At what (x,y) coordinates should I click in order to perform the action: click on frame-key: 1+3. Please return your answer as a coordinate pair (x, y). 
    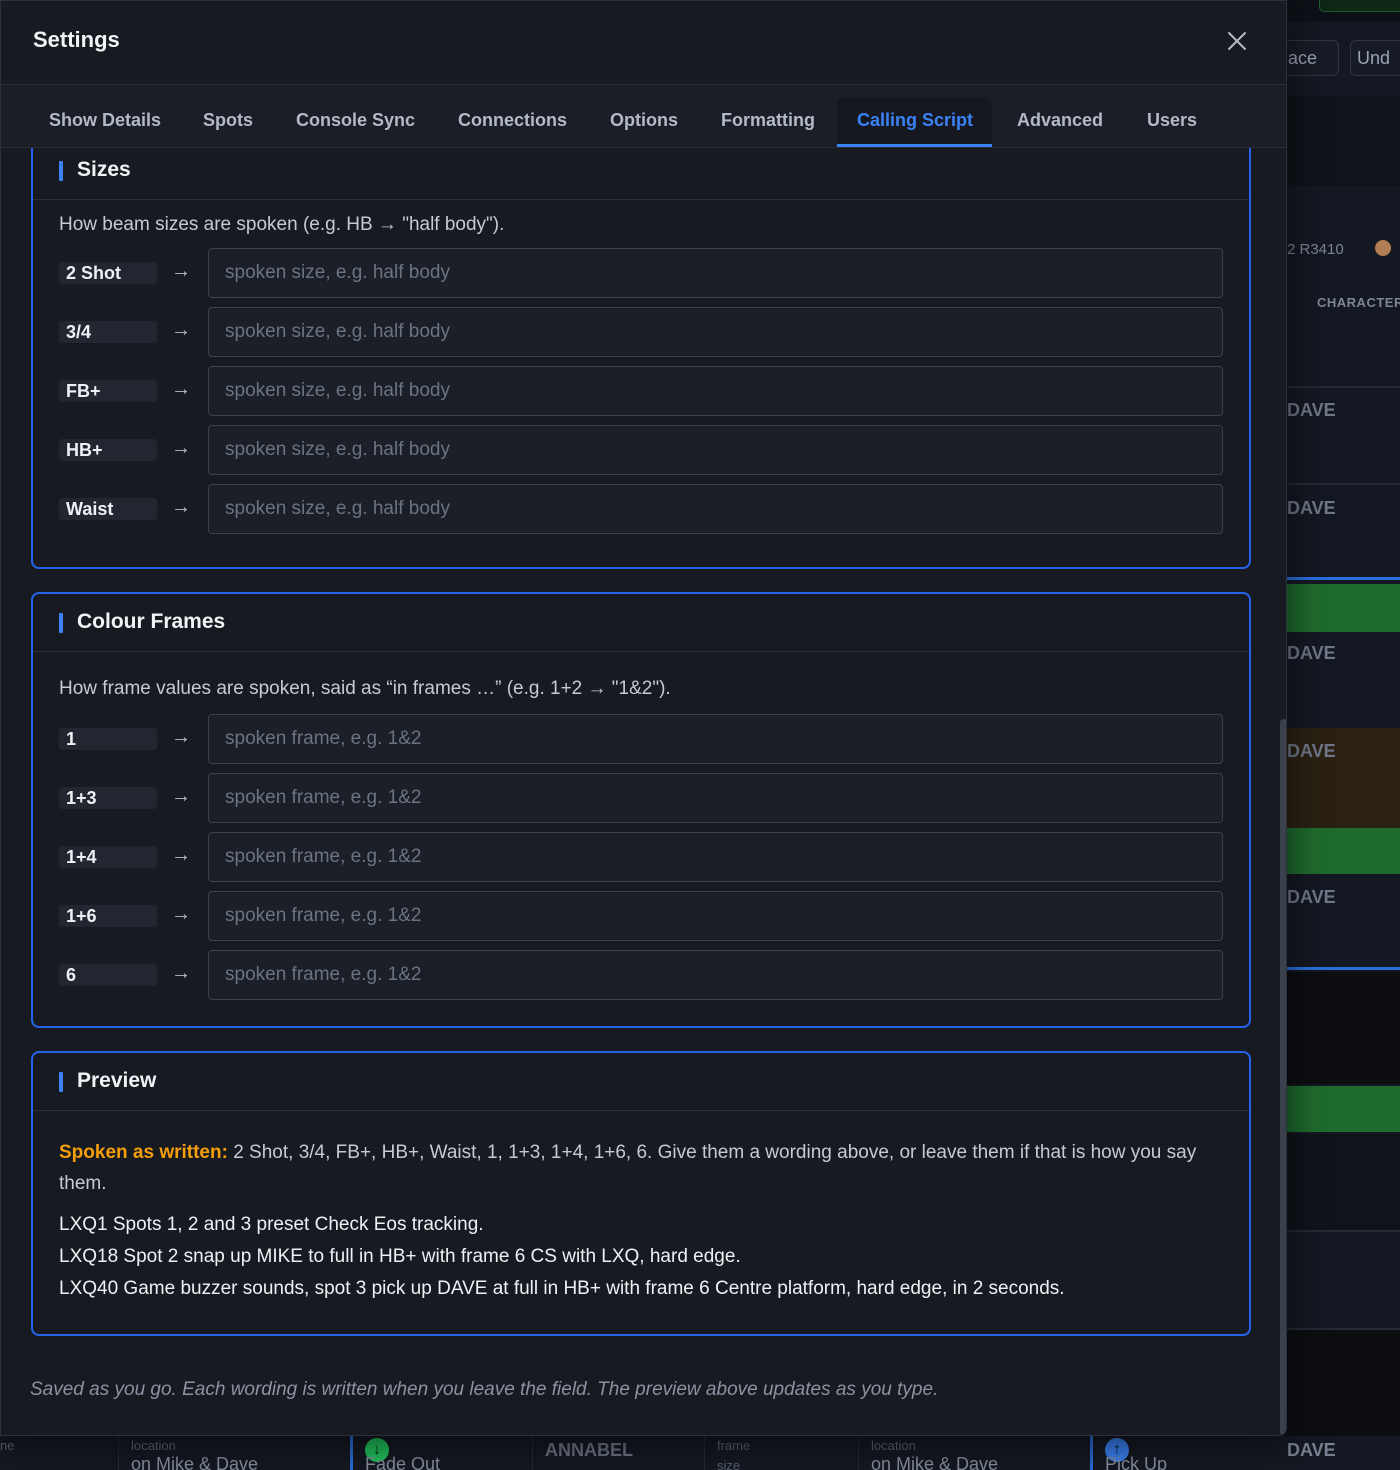
    Looking at the image, I should click on (108, 798).